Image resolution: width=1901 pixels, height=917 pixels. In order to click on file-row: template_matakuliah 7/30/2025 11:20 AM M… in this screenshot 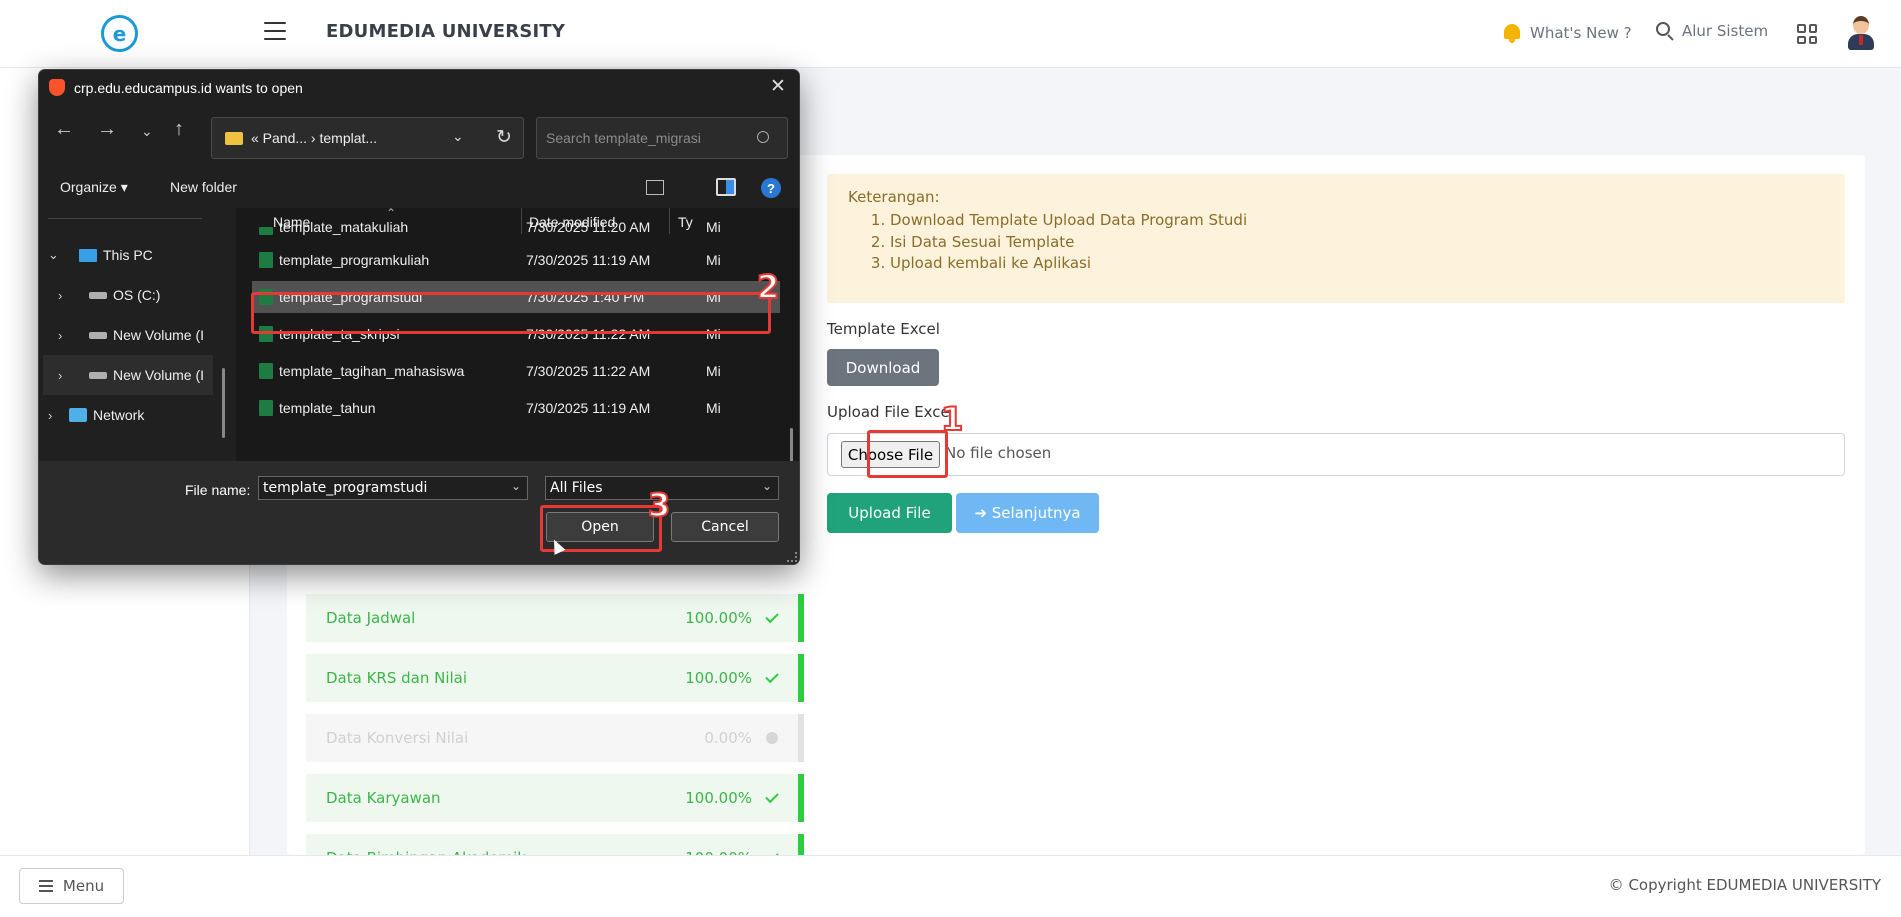, I will do `click(516, 228)`.